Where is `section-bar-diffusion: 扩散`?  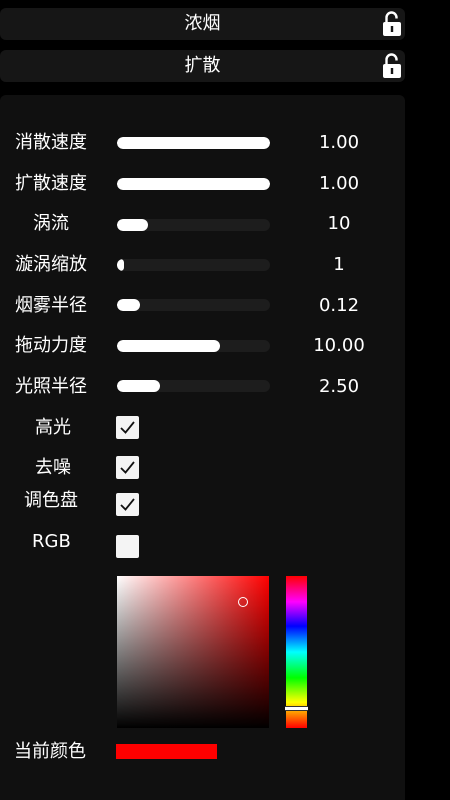 section-bar-diffusion: 扩散 is located at coordinates (202, 66).